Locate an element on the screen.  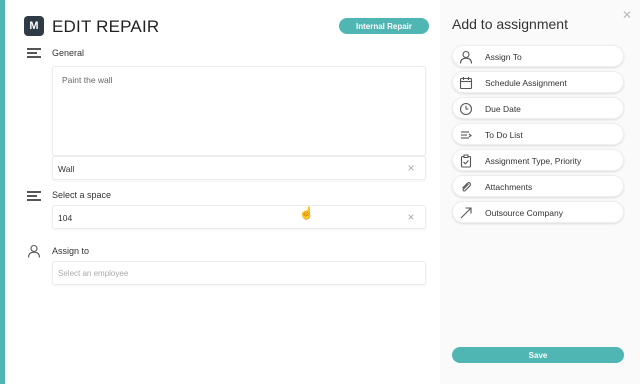
action-label: Assign To is located at coordinates (503, 57).